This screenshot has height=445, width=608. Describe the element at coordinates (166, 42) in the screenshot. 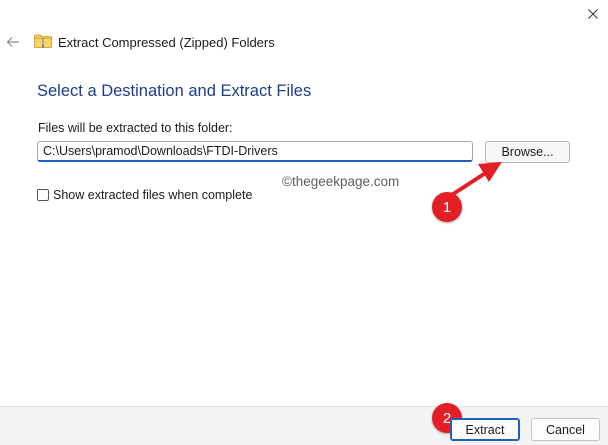

I see `window-title: Extract Compressed (Zipped) Folders` at that location.